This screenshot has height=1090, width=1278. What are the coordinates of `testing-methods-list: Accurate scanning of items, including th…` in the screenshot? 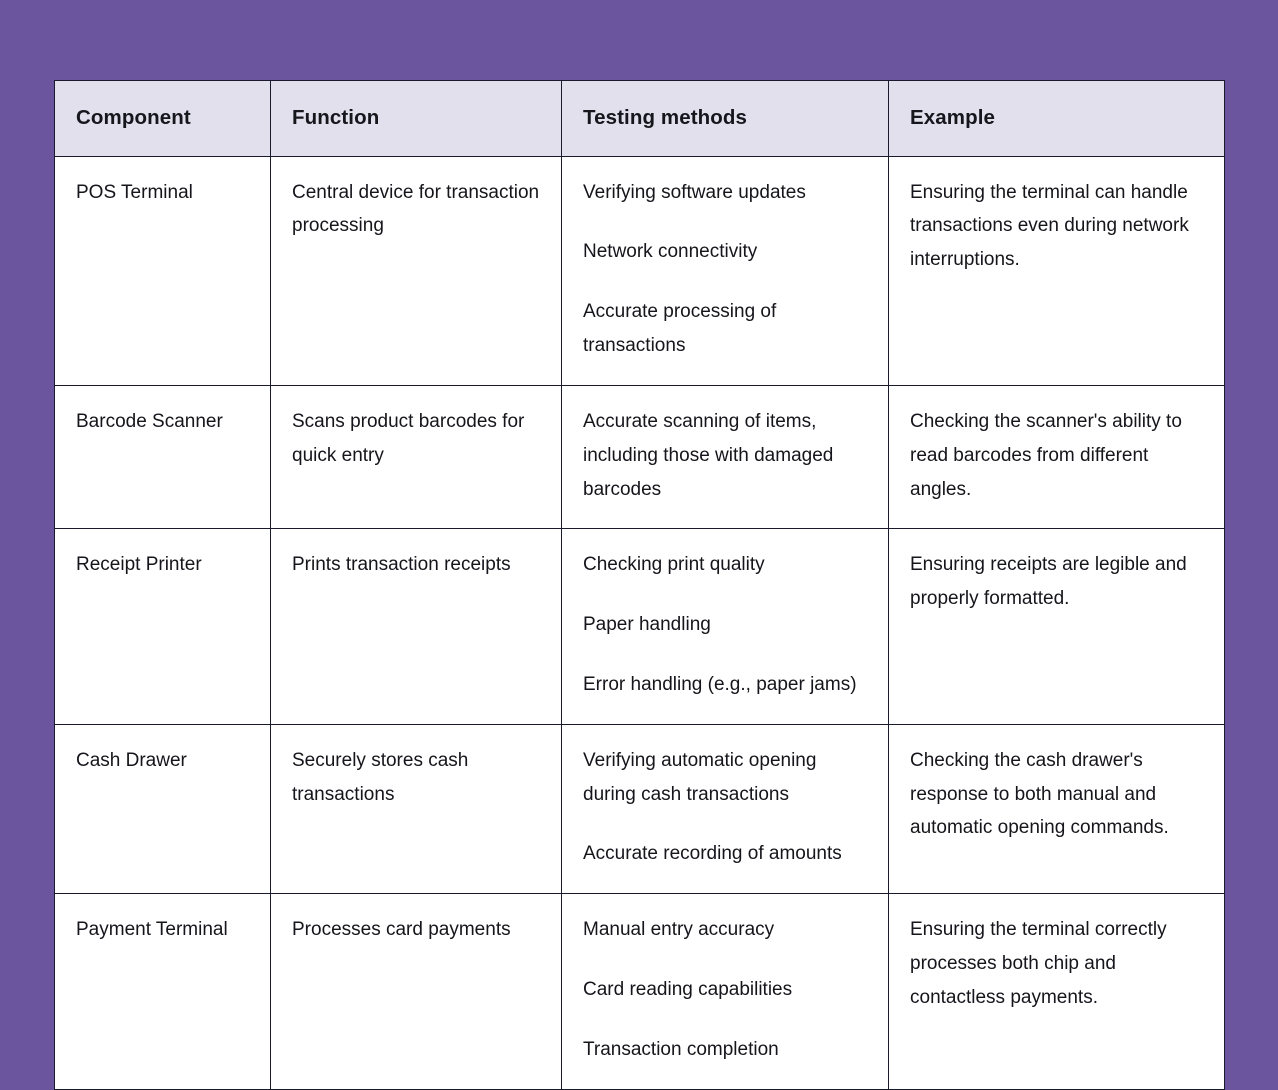 It's located at (725, 455).